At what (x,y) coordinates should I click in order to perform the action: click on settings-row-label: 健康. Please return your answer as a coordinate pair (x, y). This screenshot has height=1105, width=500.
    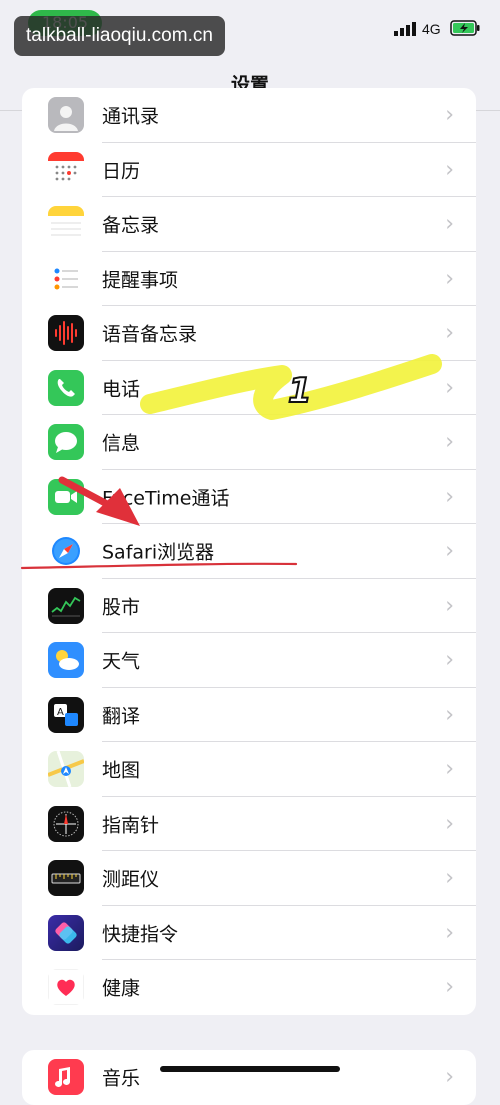
    Looking at the image, I should click on (121, 988).